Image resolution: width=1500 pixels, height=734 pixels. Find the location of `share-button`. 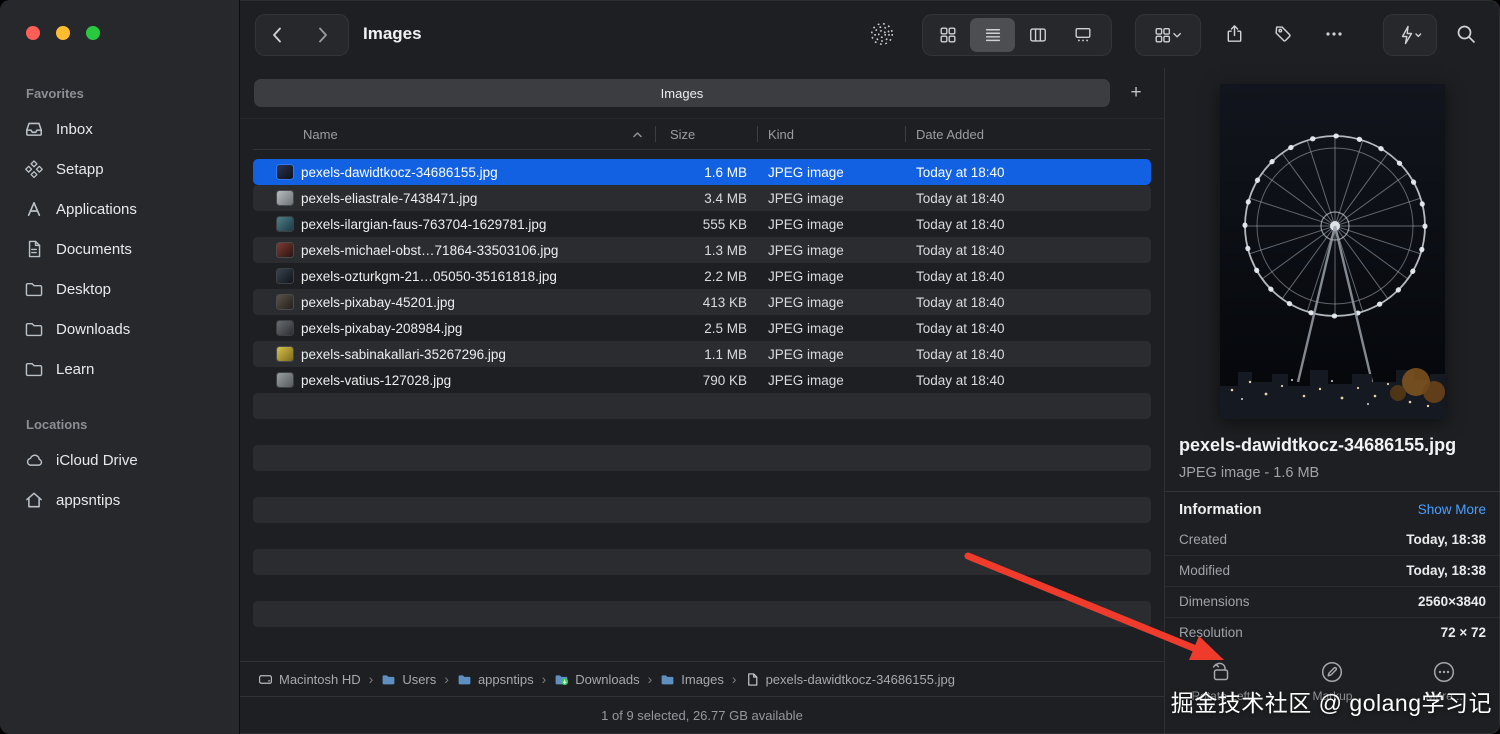

share-button is located at coordinates (1234, 34).